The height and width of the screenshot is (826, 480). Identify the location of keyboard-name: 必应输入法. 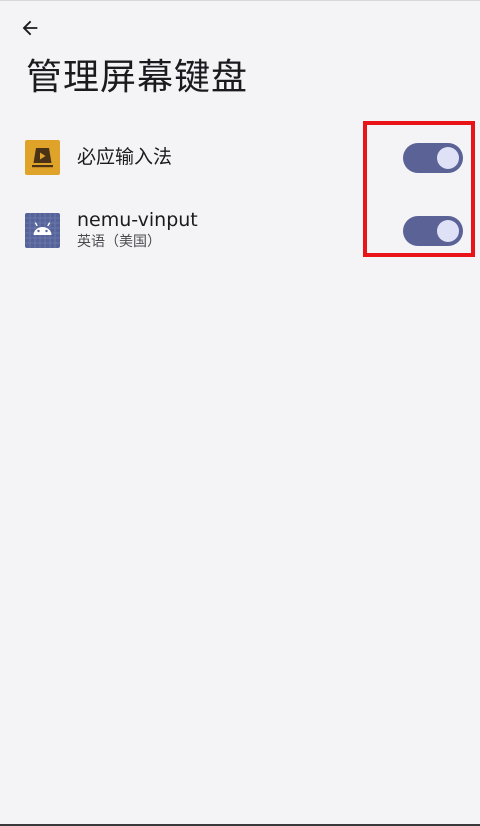
(125, 157).